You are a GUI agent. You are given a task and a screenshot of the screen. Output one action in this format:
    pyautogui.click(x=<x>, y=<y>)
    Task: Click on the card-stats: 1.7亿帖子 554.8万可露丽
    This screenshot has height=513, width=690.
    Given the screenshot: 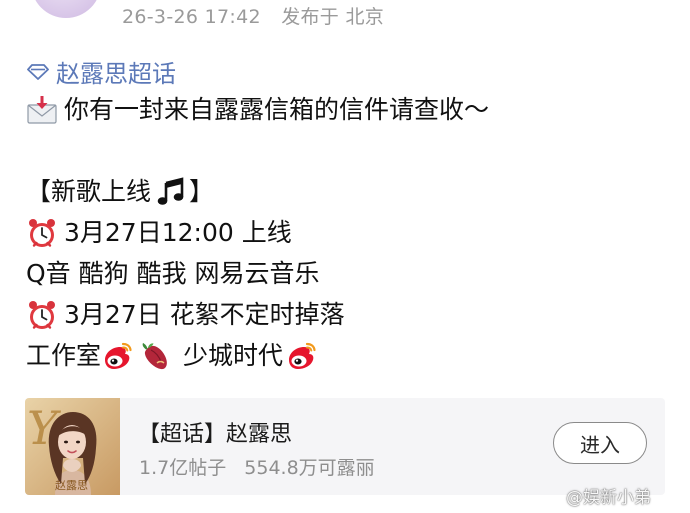 What is the action you would take?
    pyautogui.click(x=257, y=466)
    